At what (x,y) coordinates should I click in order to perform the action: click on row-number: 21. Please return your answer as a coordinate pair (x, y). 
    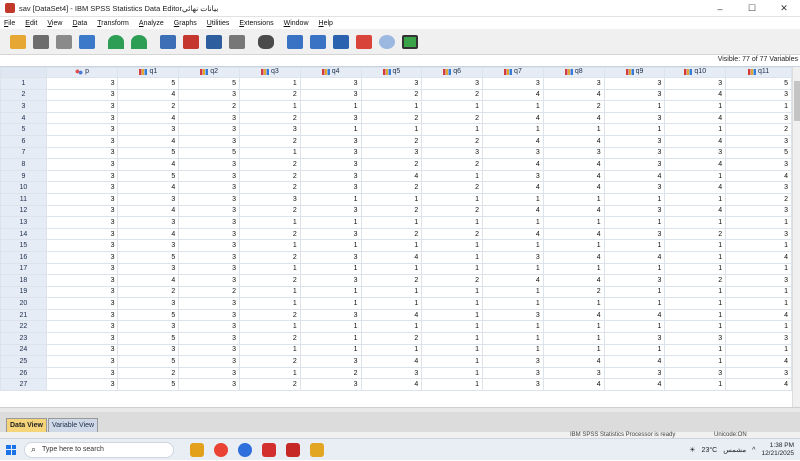
    Looking at the image, I should click on (23, 315).